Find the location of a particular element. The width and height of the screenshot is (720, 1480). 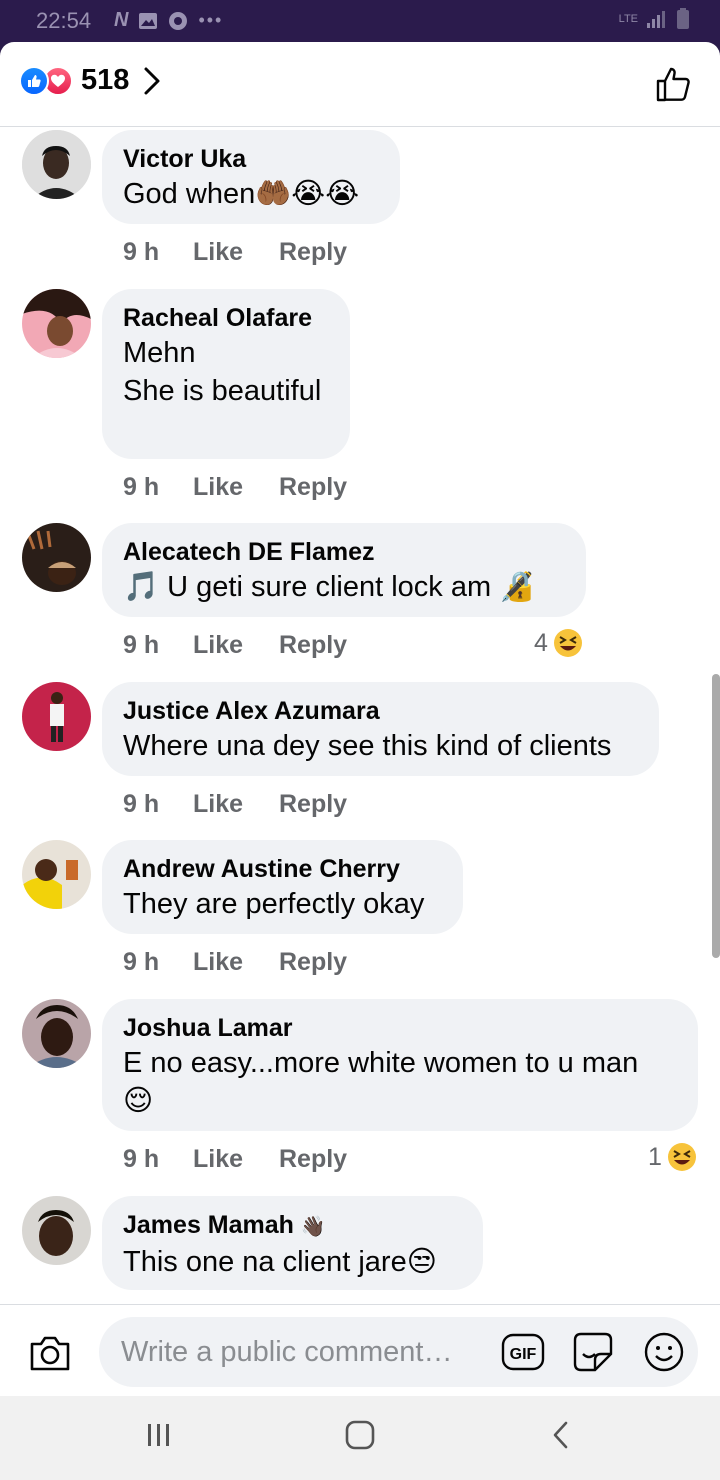

comment-reaction-count: 1 is located at coordinates (655, 1156).